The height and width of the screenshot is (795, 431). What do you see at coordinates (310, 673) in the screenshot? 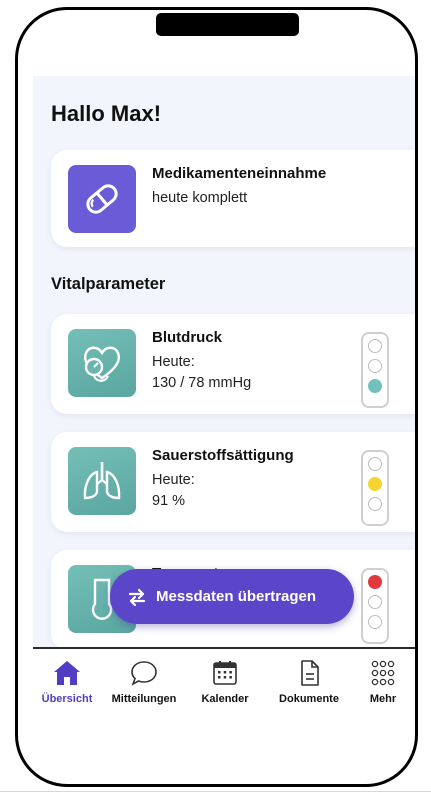
I see `document-icon` at bounding box center [310, 673].